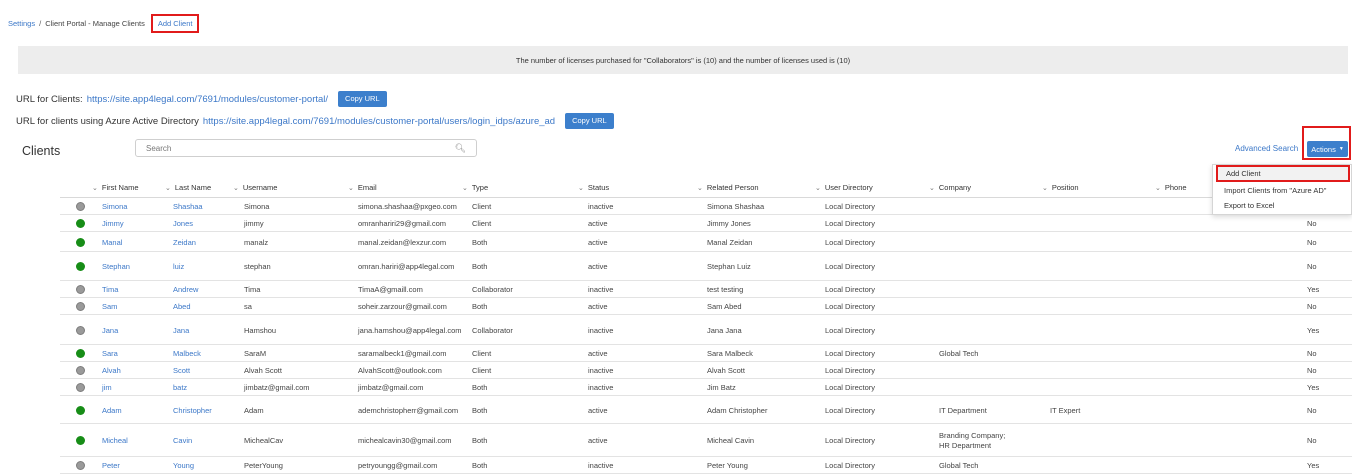 Image resolution: width=1352 pixels, height=474 pixels. I want to click on menu-item-export-excel: Export to Excel, so click(1283, 205).